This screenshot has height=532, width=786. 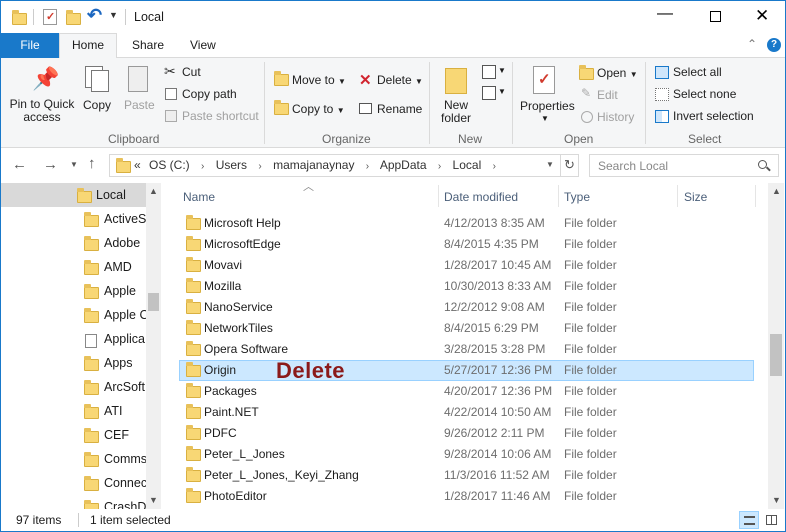 What do you see at coordinates (466, 328) in the screenshot?
I see `table-row: NetworkTiles 8/4/2015 6:29 PM File folder` at bounding box center [466, 328].